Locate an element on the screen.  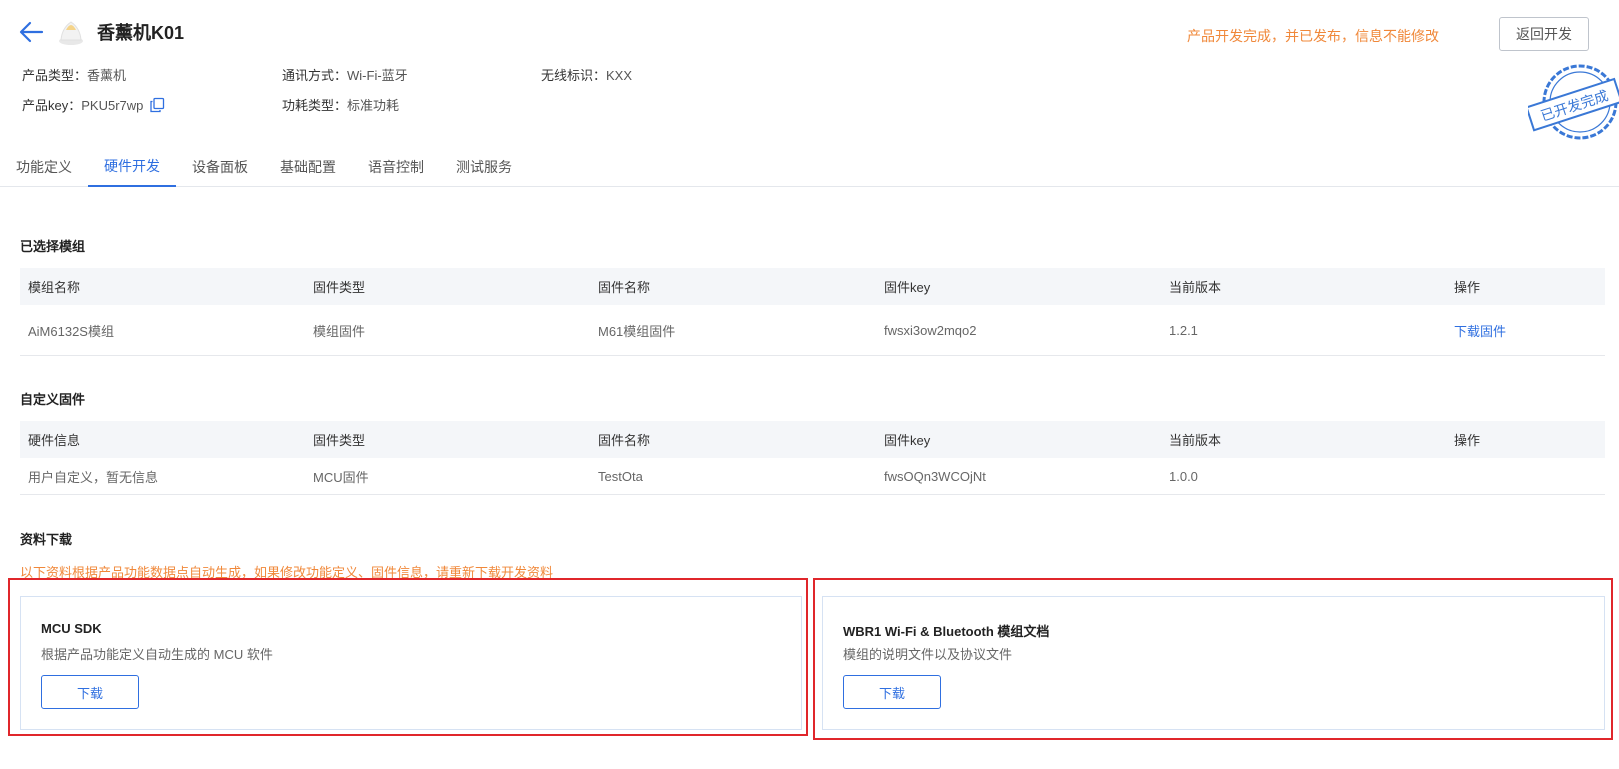
meta-value: 标准功耗 is located at coordinates (373, 105).